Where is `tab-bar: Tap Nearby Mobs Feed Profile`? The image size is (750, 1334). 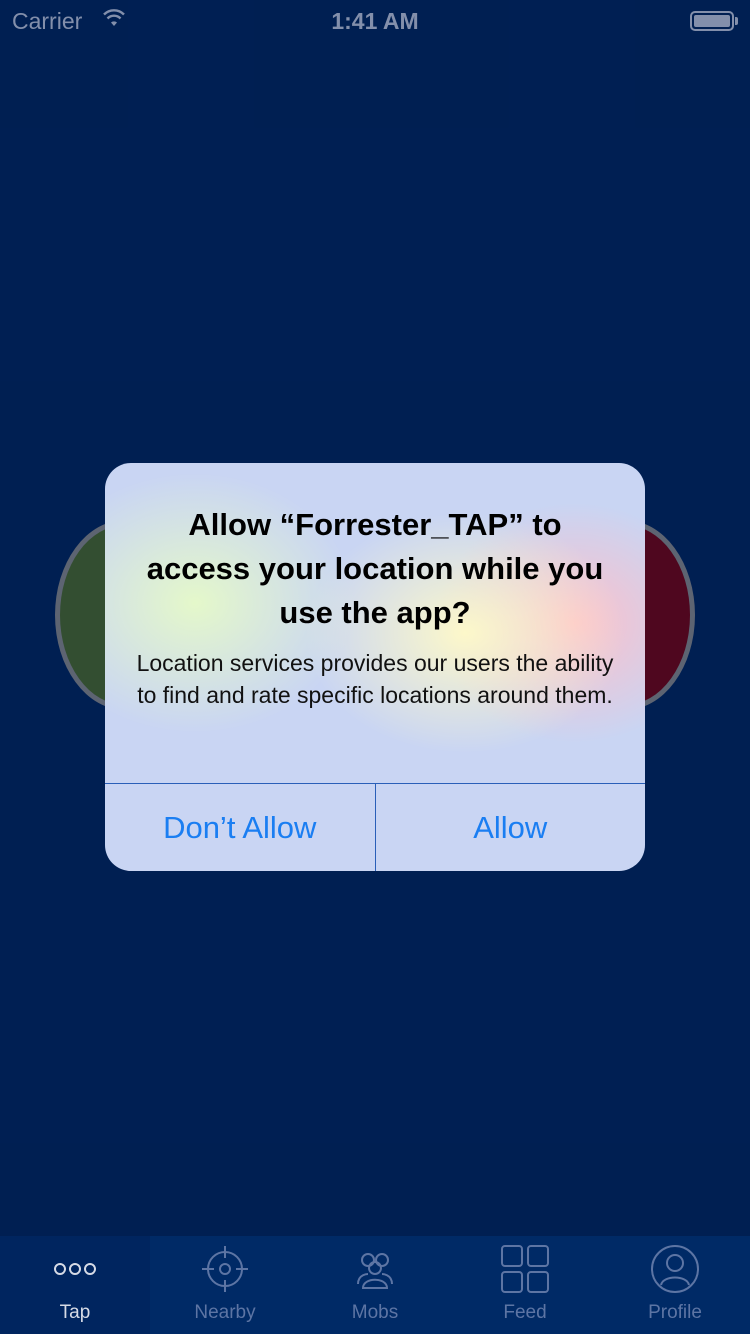
tab-bar: Tap Nearby Mobs Feed Profile is located at coordinates (375, 1285).